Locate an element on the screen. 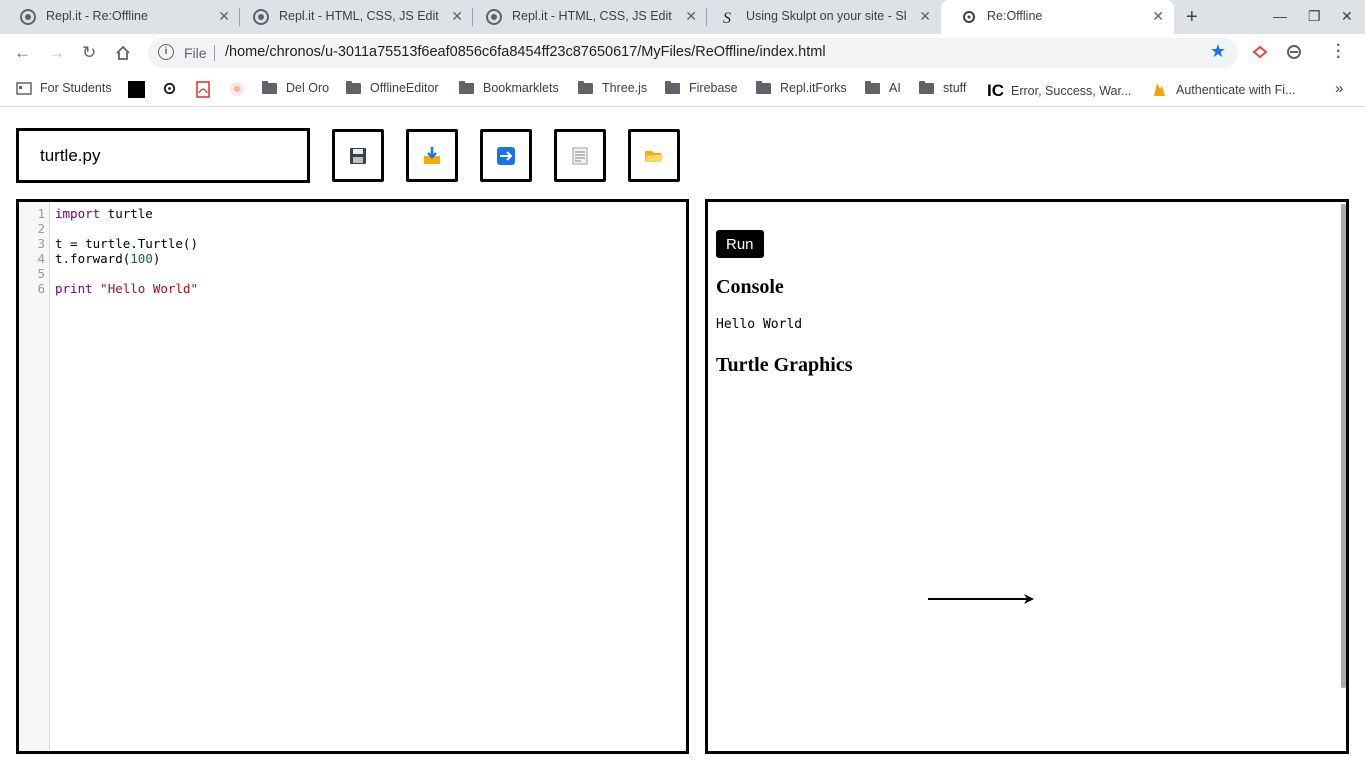  line-number: 2 is located at coordinates (41, 228).